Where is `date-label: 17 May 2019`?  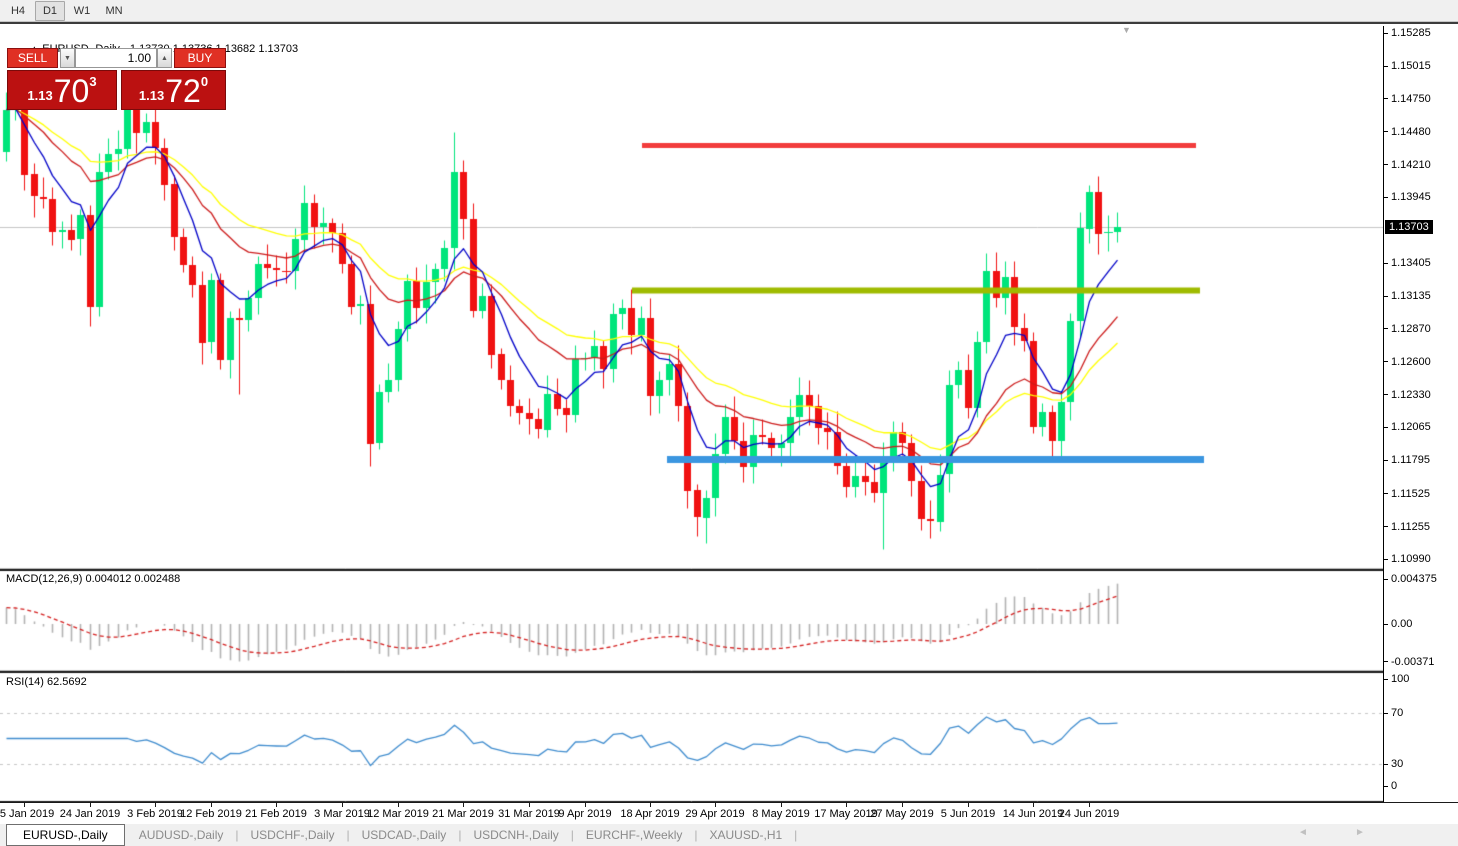 date-label: 17 May 2019 is located at coordinates (846, 814).